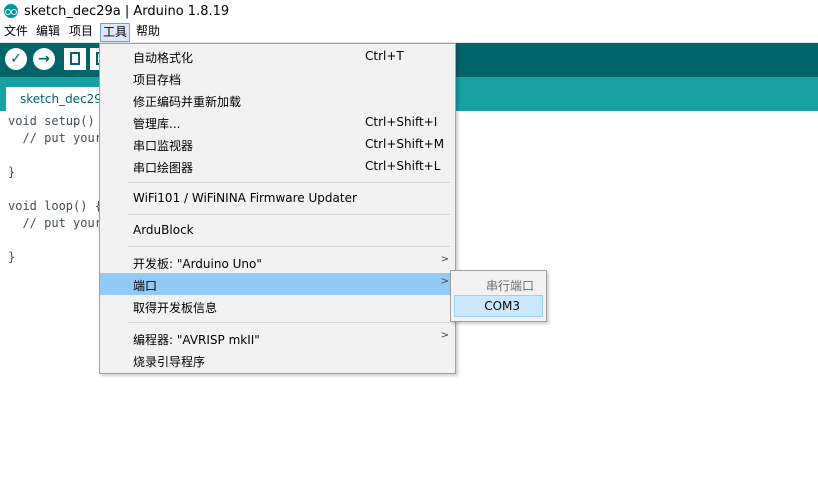  I want to click on menu-item-auto-format: 自动格式化 Ctrl+T, so click(277, 56).